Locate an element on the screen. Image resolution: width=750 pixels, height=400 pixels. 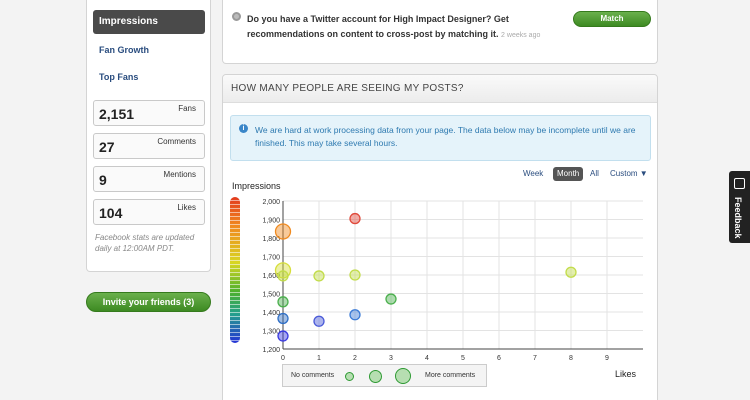
y-tick-label: 1,900 is located at coordinates (271, 221).